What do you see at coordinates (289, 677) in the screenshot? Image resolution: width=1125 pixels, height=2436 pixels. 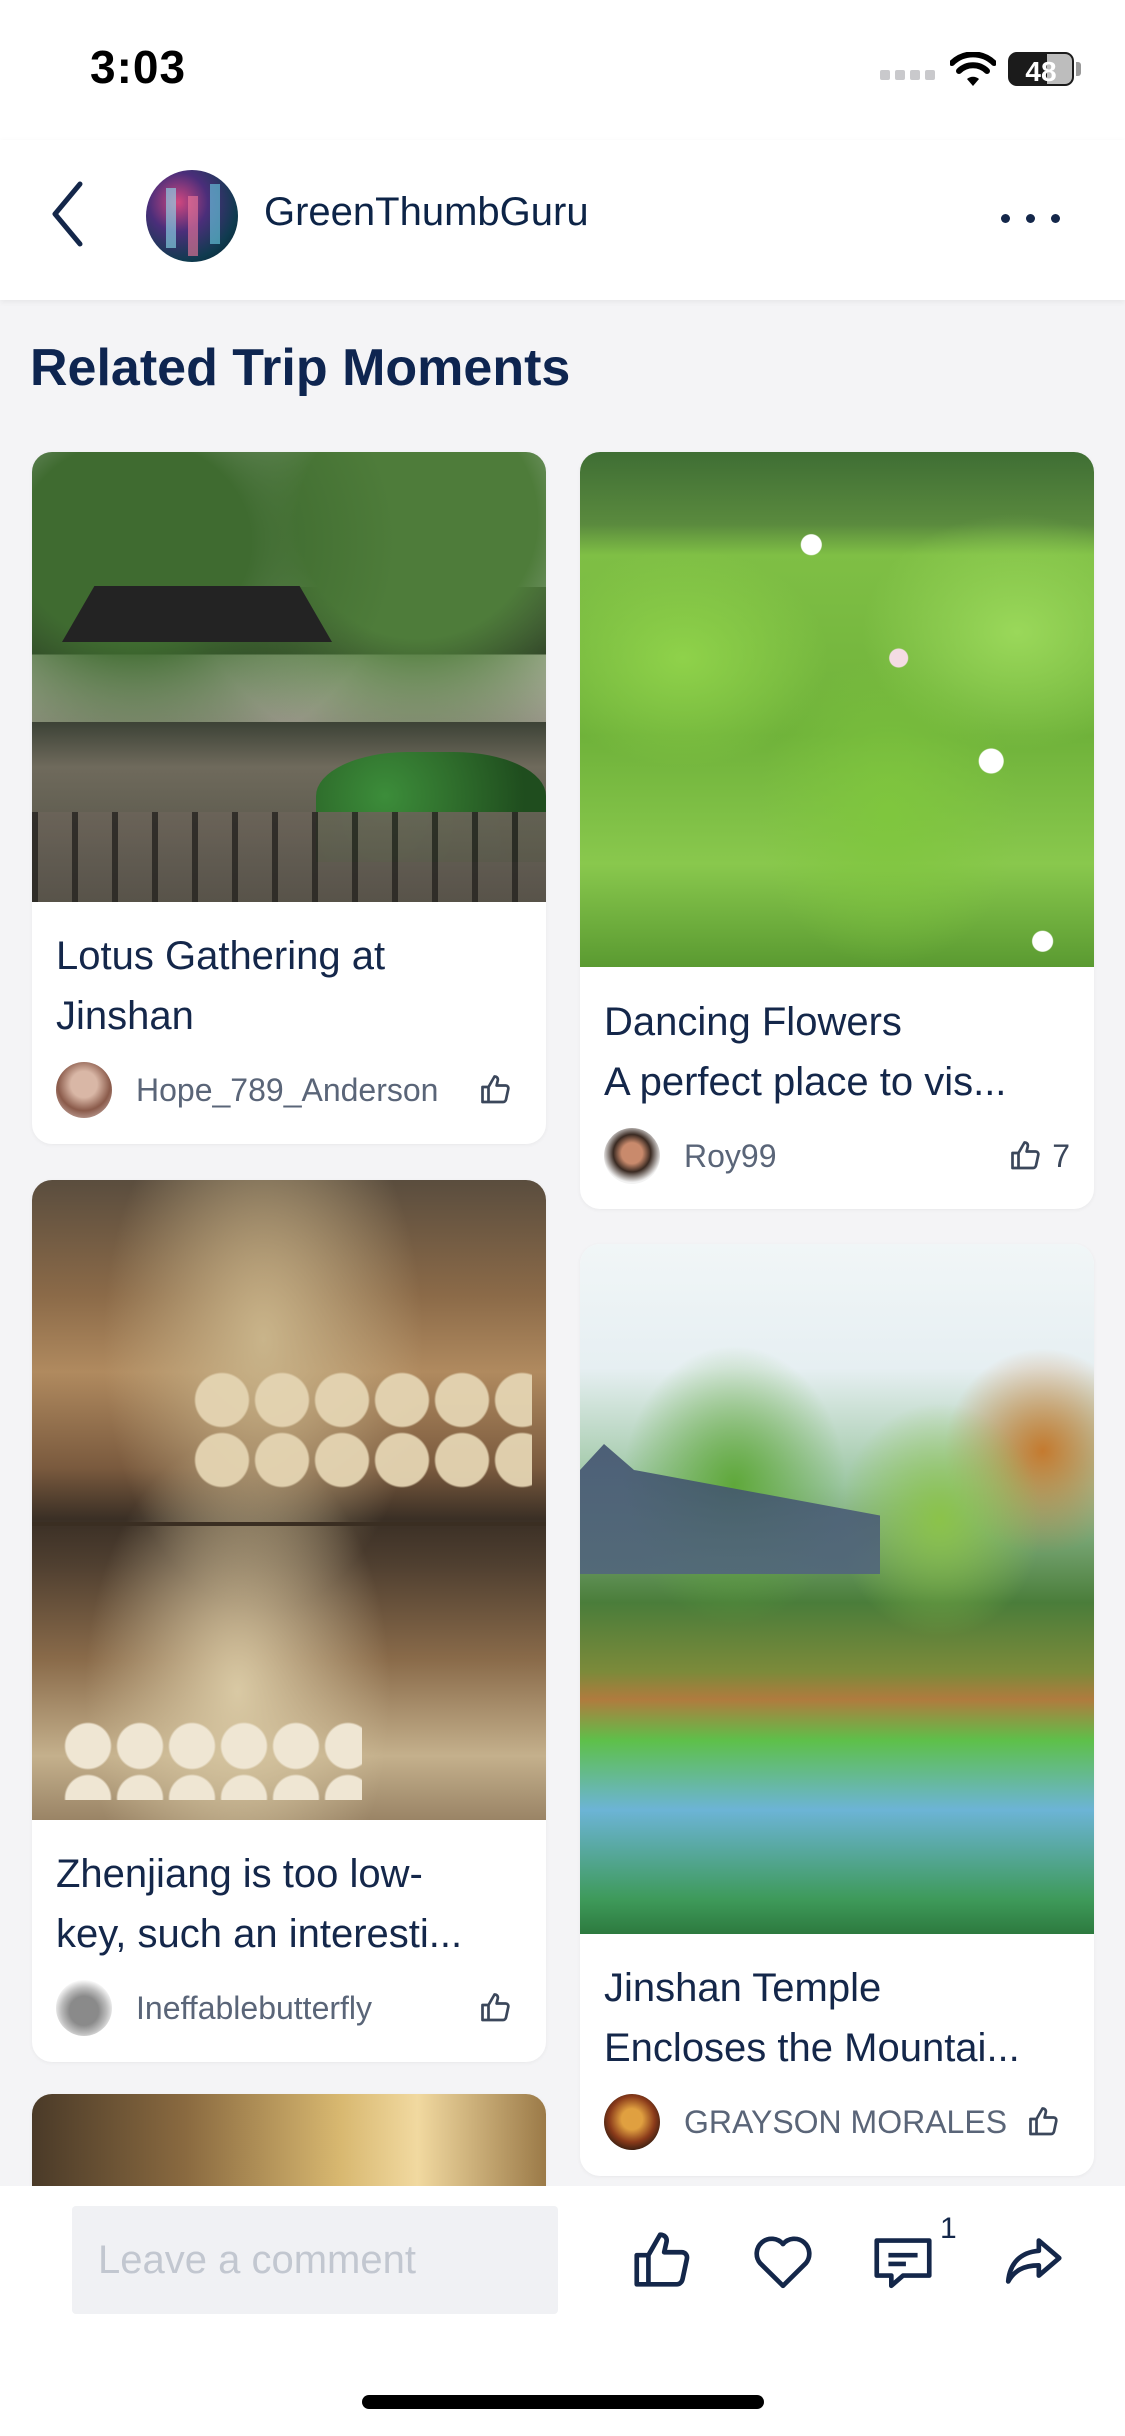 I see `temple-gate-photo` at bounding box center [289, 677].